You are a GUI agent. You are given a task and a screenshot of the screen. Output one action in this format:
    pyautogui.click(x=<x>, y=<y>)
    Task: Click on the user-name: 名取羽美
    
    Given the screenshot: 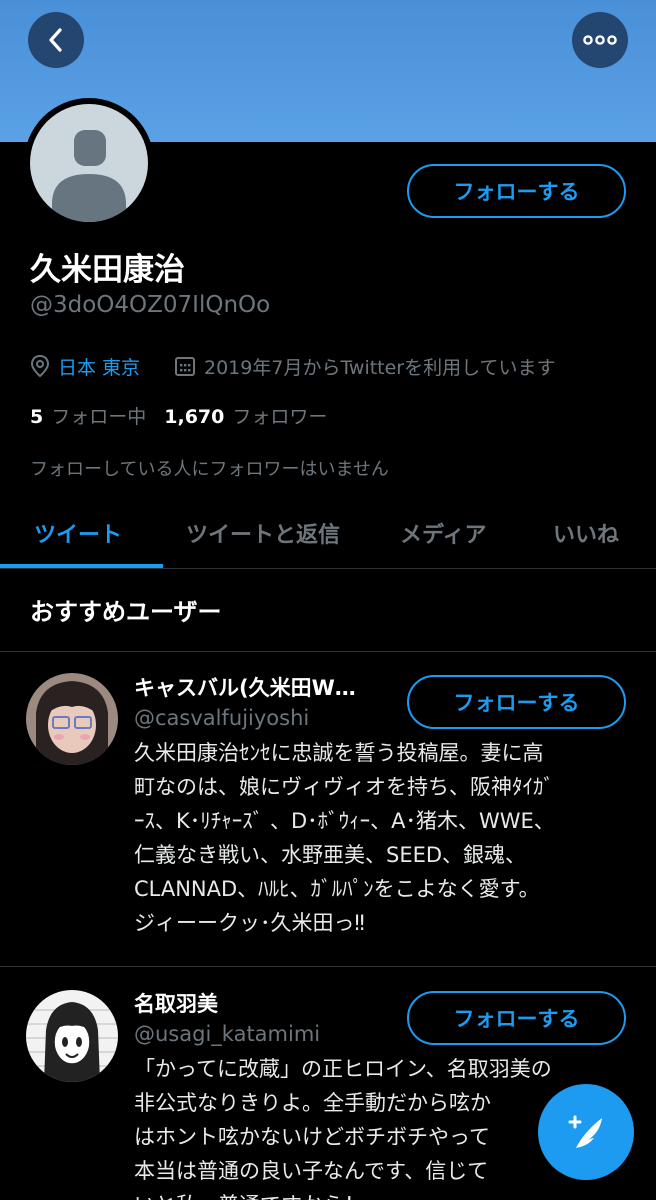 What is the action you would take?
    pyautogui.click(x=176, y=1003)
    